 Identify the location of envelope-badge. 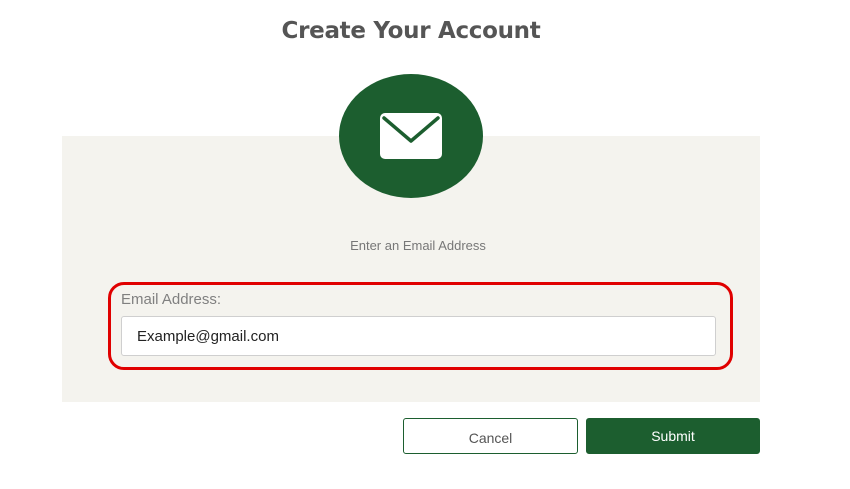
(411, 136).